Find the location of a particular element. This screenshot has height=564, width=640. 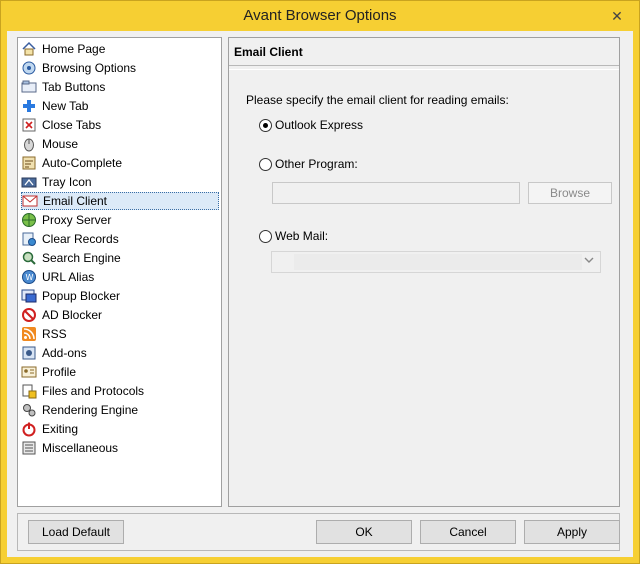

radio-outlook-express-label: Outlook Express is located at coordinates (319, 125).